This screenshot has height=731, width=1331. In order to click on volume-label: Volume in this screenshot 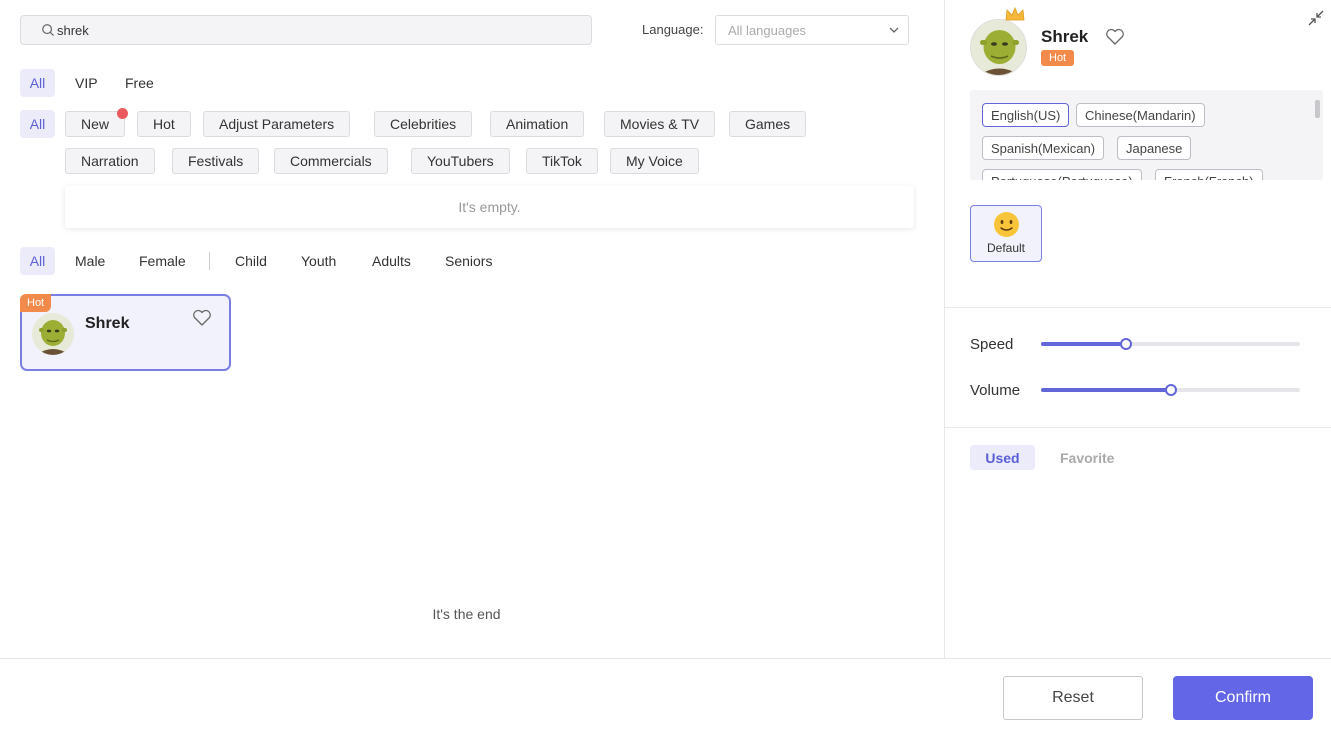, I will do `click(995, 390)`.